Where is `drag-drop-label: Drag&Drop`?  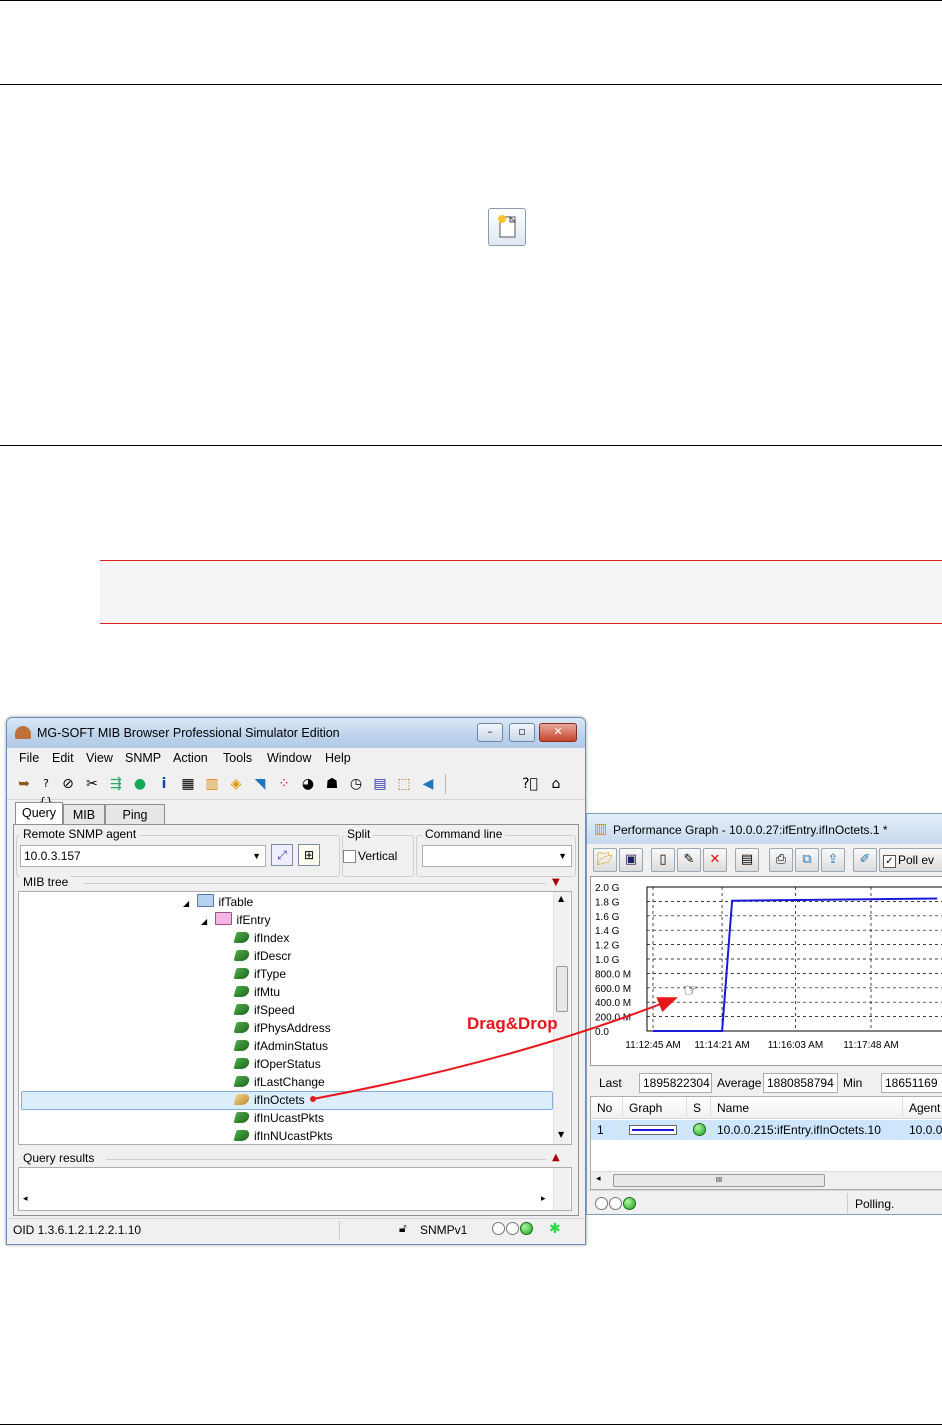 drag-drop-label: Drag&Drop is located at coordinates (512, 1023).